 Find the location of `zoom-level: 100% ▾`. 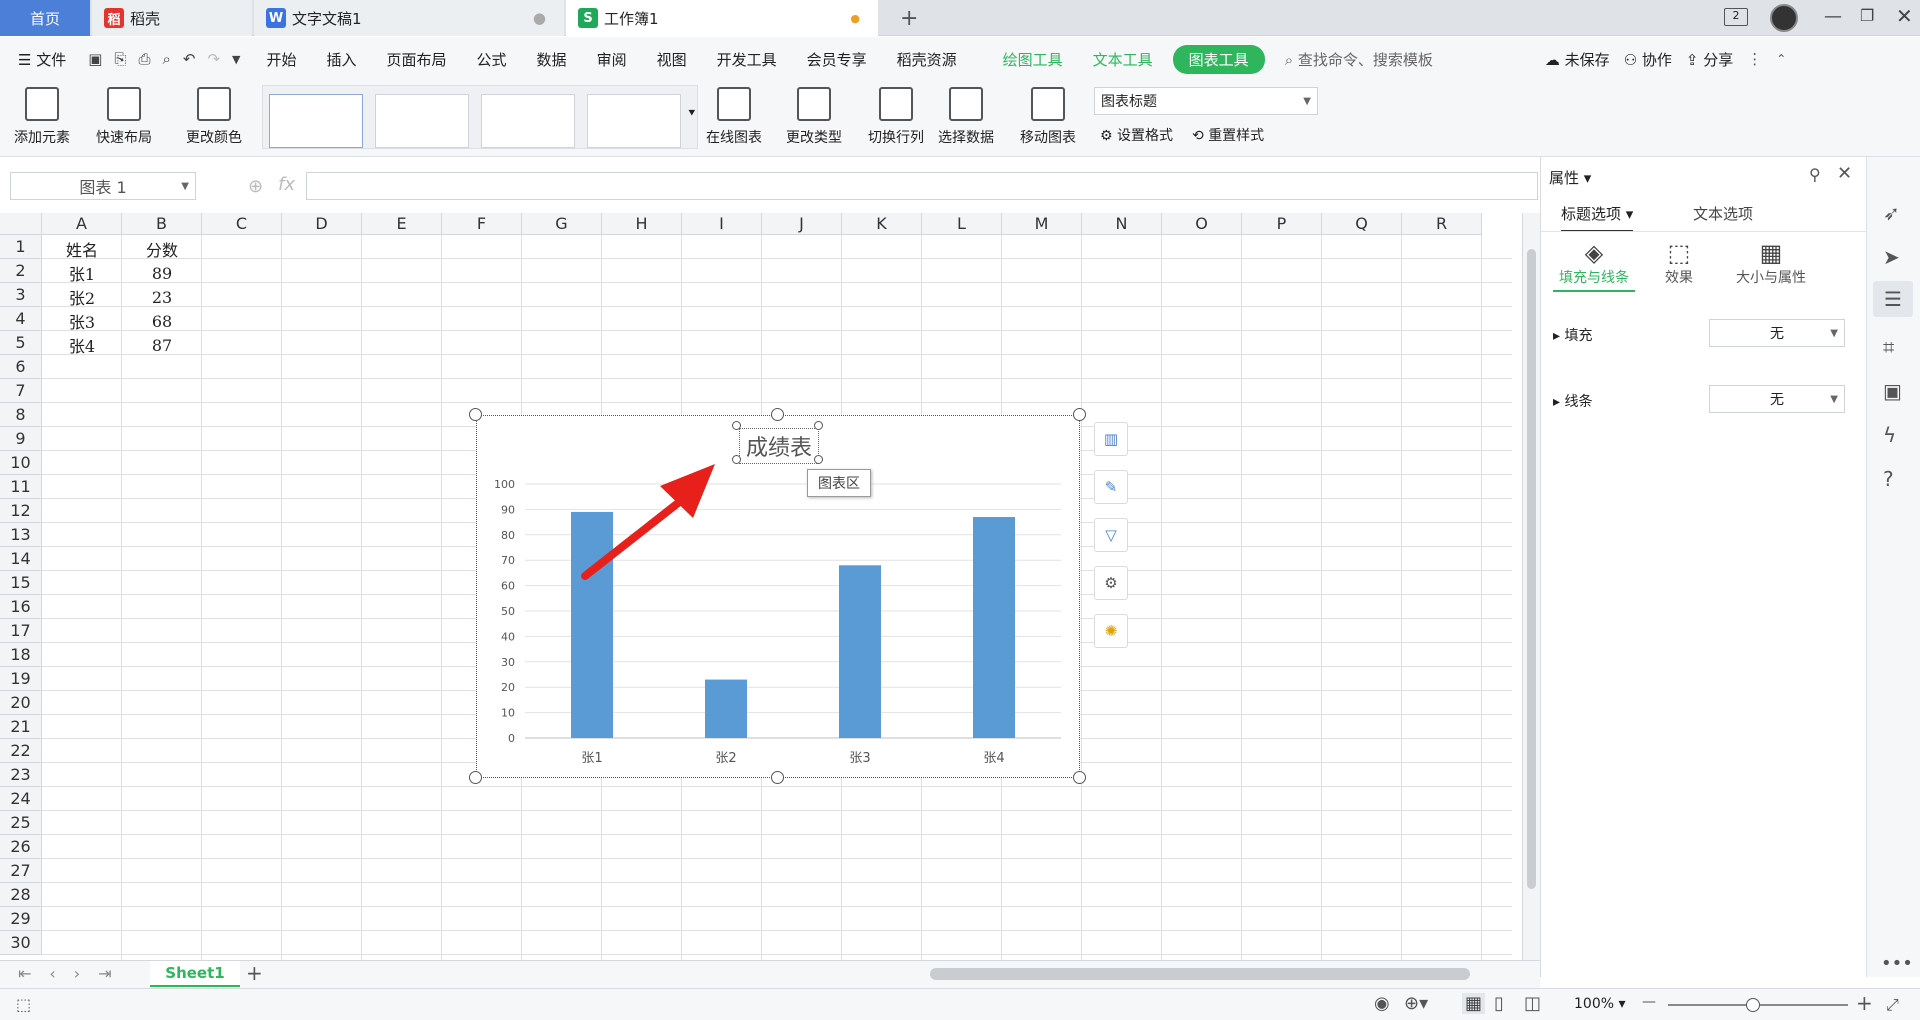

zoom-level: 100% ▾ is located at coordinates (1600, 1004).